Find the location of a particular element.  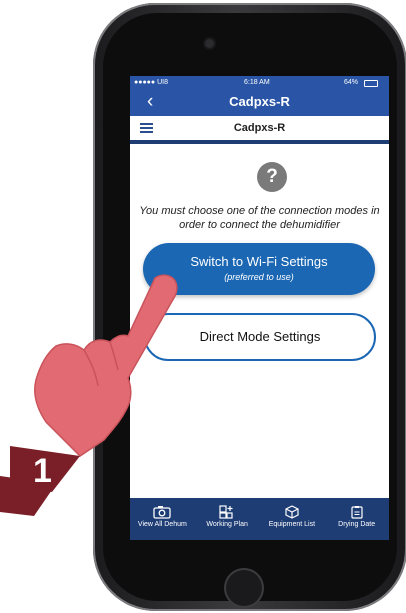

tab-drying-date: Drying Date is located at coordinates (356, 519).